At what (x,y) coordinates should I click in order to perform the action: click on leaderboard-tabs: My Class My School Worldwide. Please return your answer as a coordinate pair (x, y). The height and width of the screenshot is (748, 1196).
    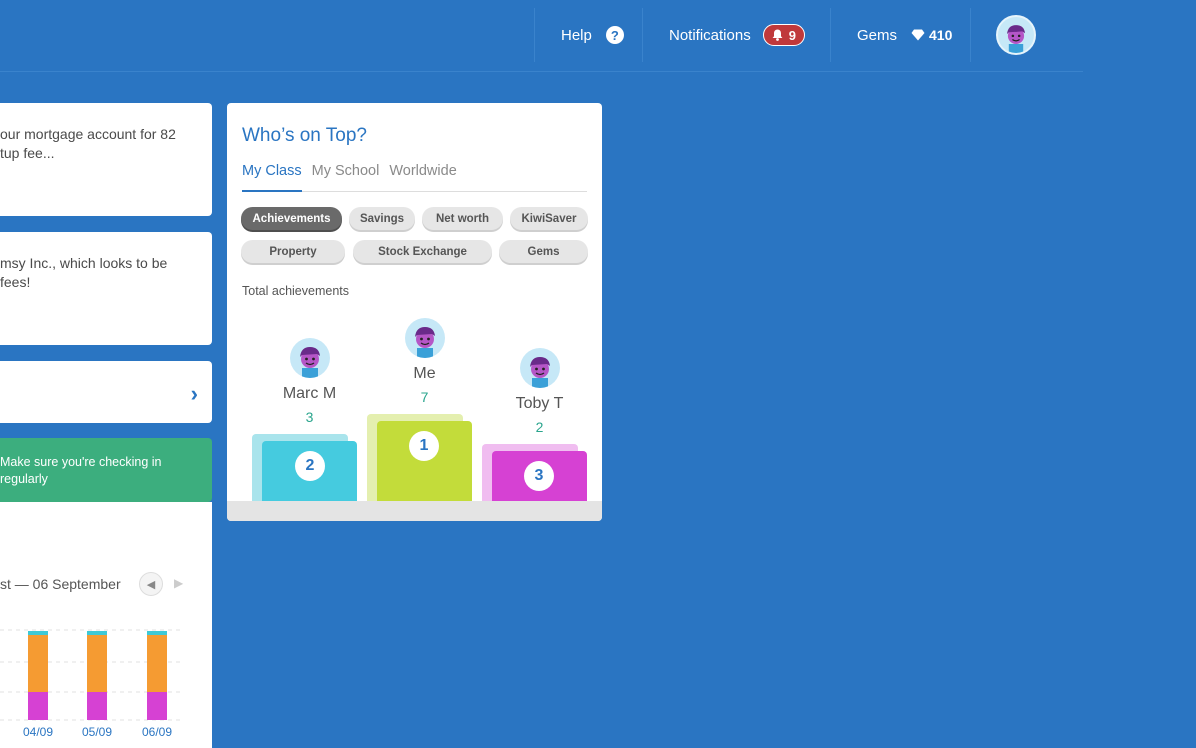
    Looking at the image, I should click on (414, 177).